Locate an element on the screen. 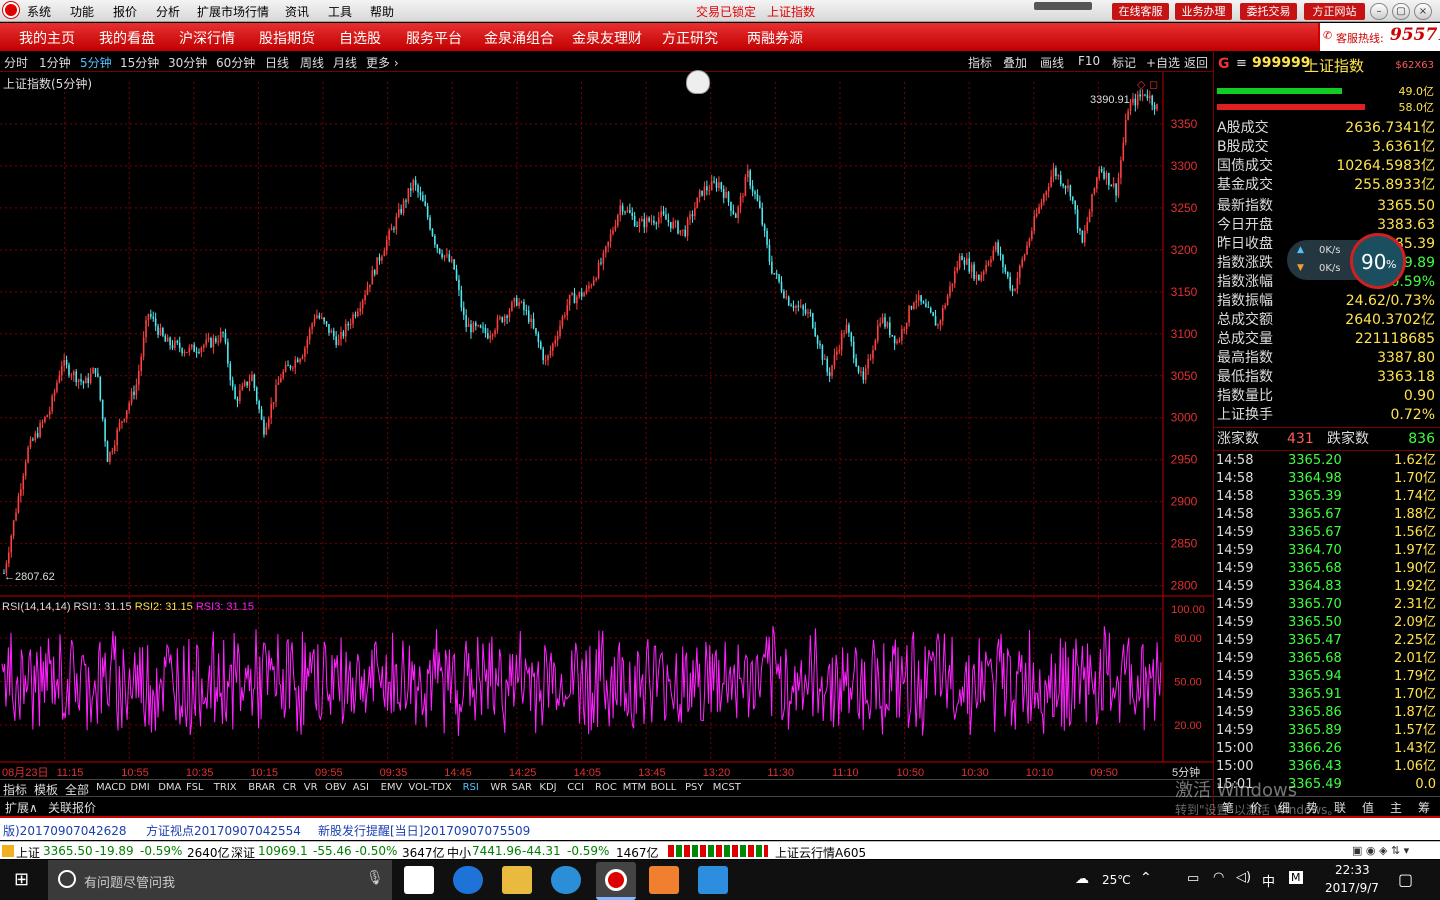  store-app-icon is located at coordinates (419, 880).